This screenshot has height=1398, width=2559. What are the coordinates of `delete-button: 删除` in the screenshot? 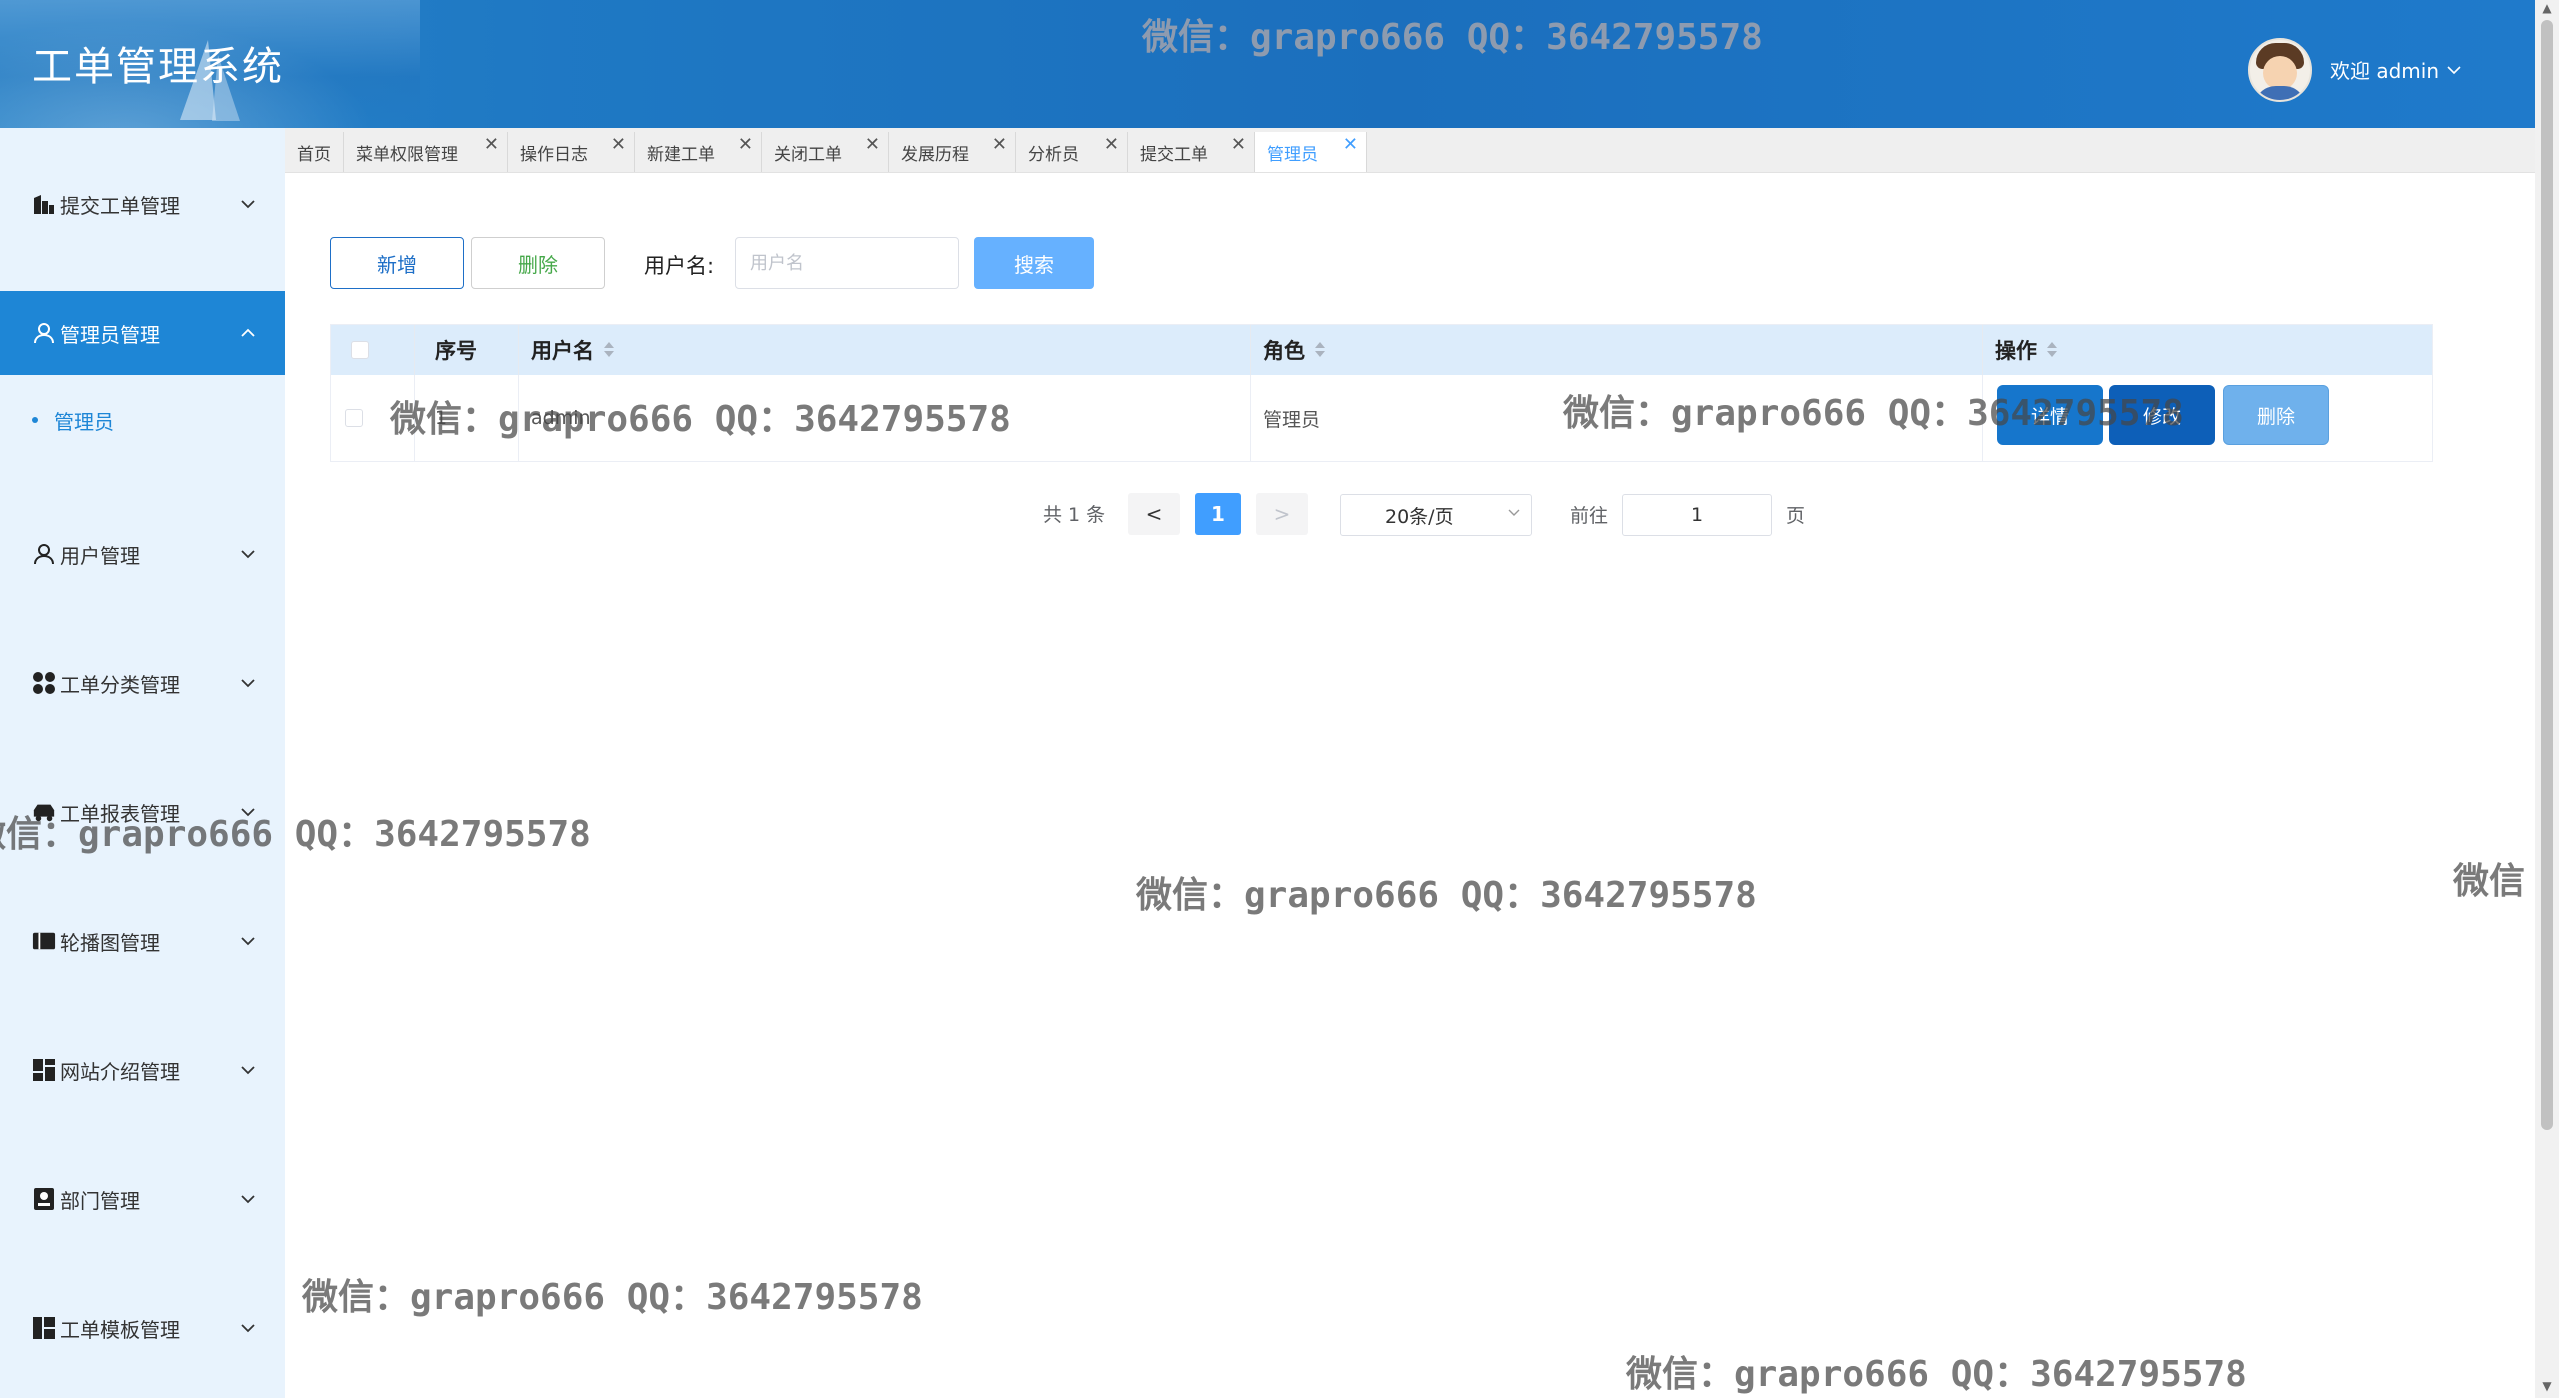 It's located at (538, 263).